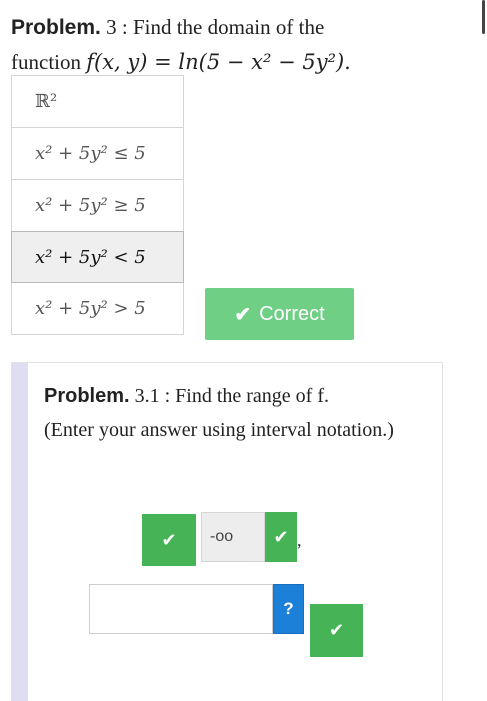 The image size is (487, 701). What do you see at coordinates (147, 396) in the screenshot?
I see `subproblem-number: 3.1` at bounding box center [147, 396].